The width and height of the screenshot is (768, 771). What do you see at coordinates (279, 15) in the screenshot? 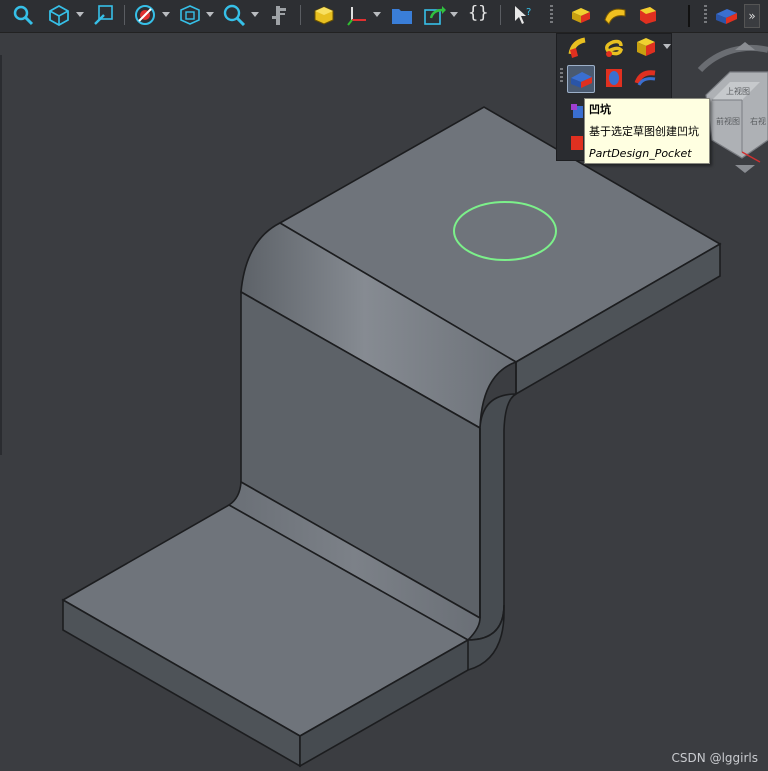
I see `measure-icon` at bounding box center [279, 15].